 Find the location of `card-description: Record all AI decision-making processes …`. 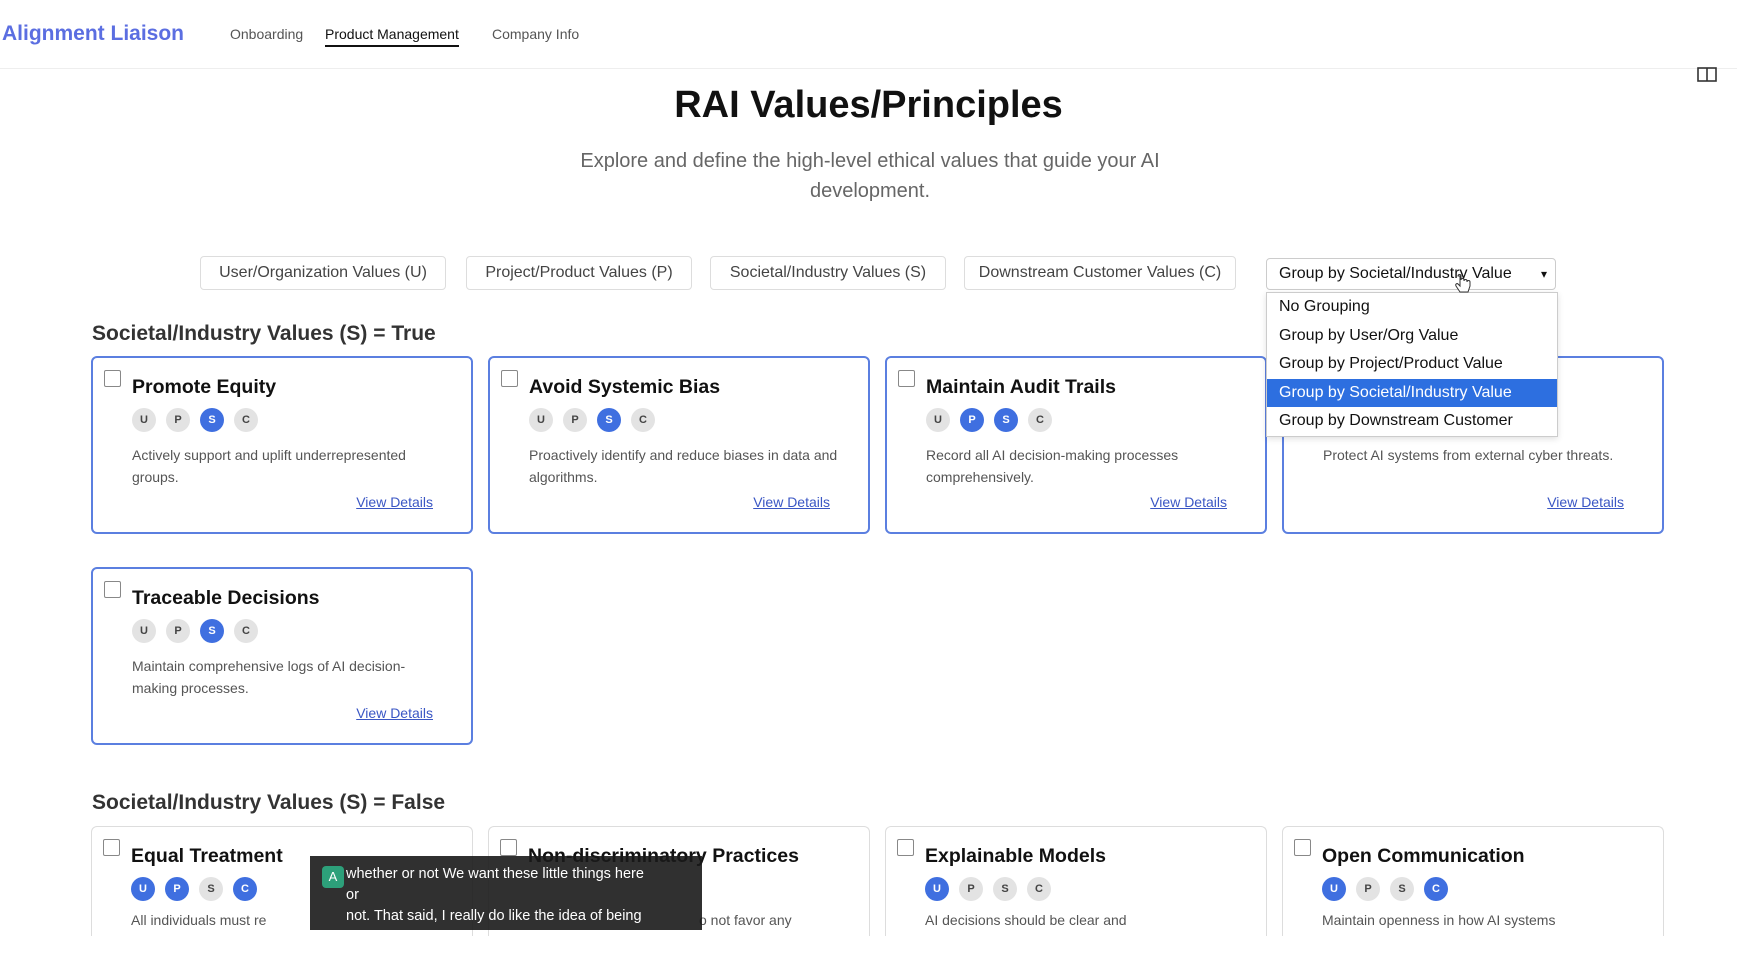

card-description: Record all AI decision-making processes … is located at coordinates (1052, 466).